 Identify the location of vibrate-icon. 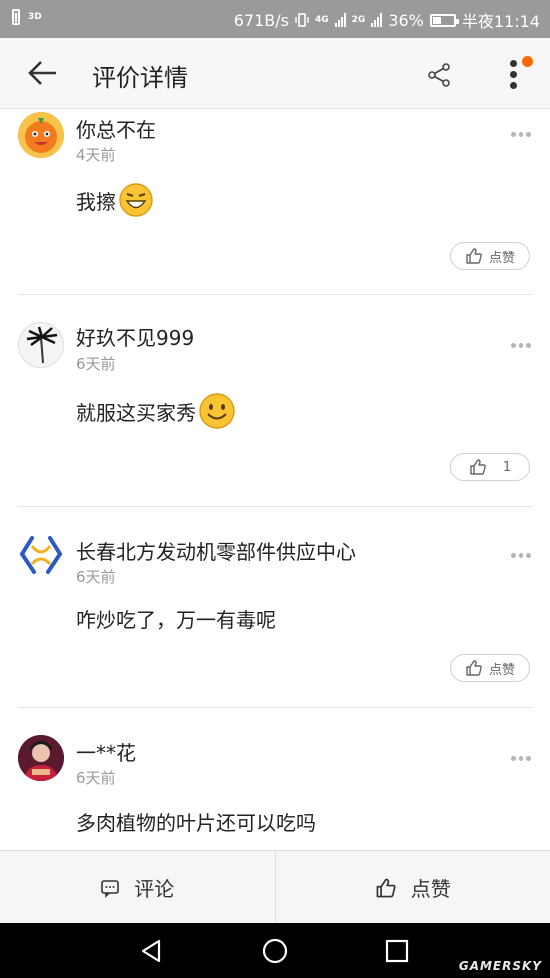
(302, 20).